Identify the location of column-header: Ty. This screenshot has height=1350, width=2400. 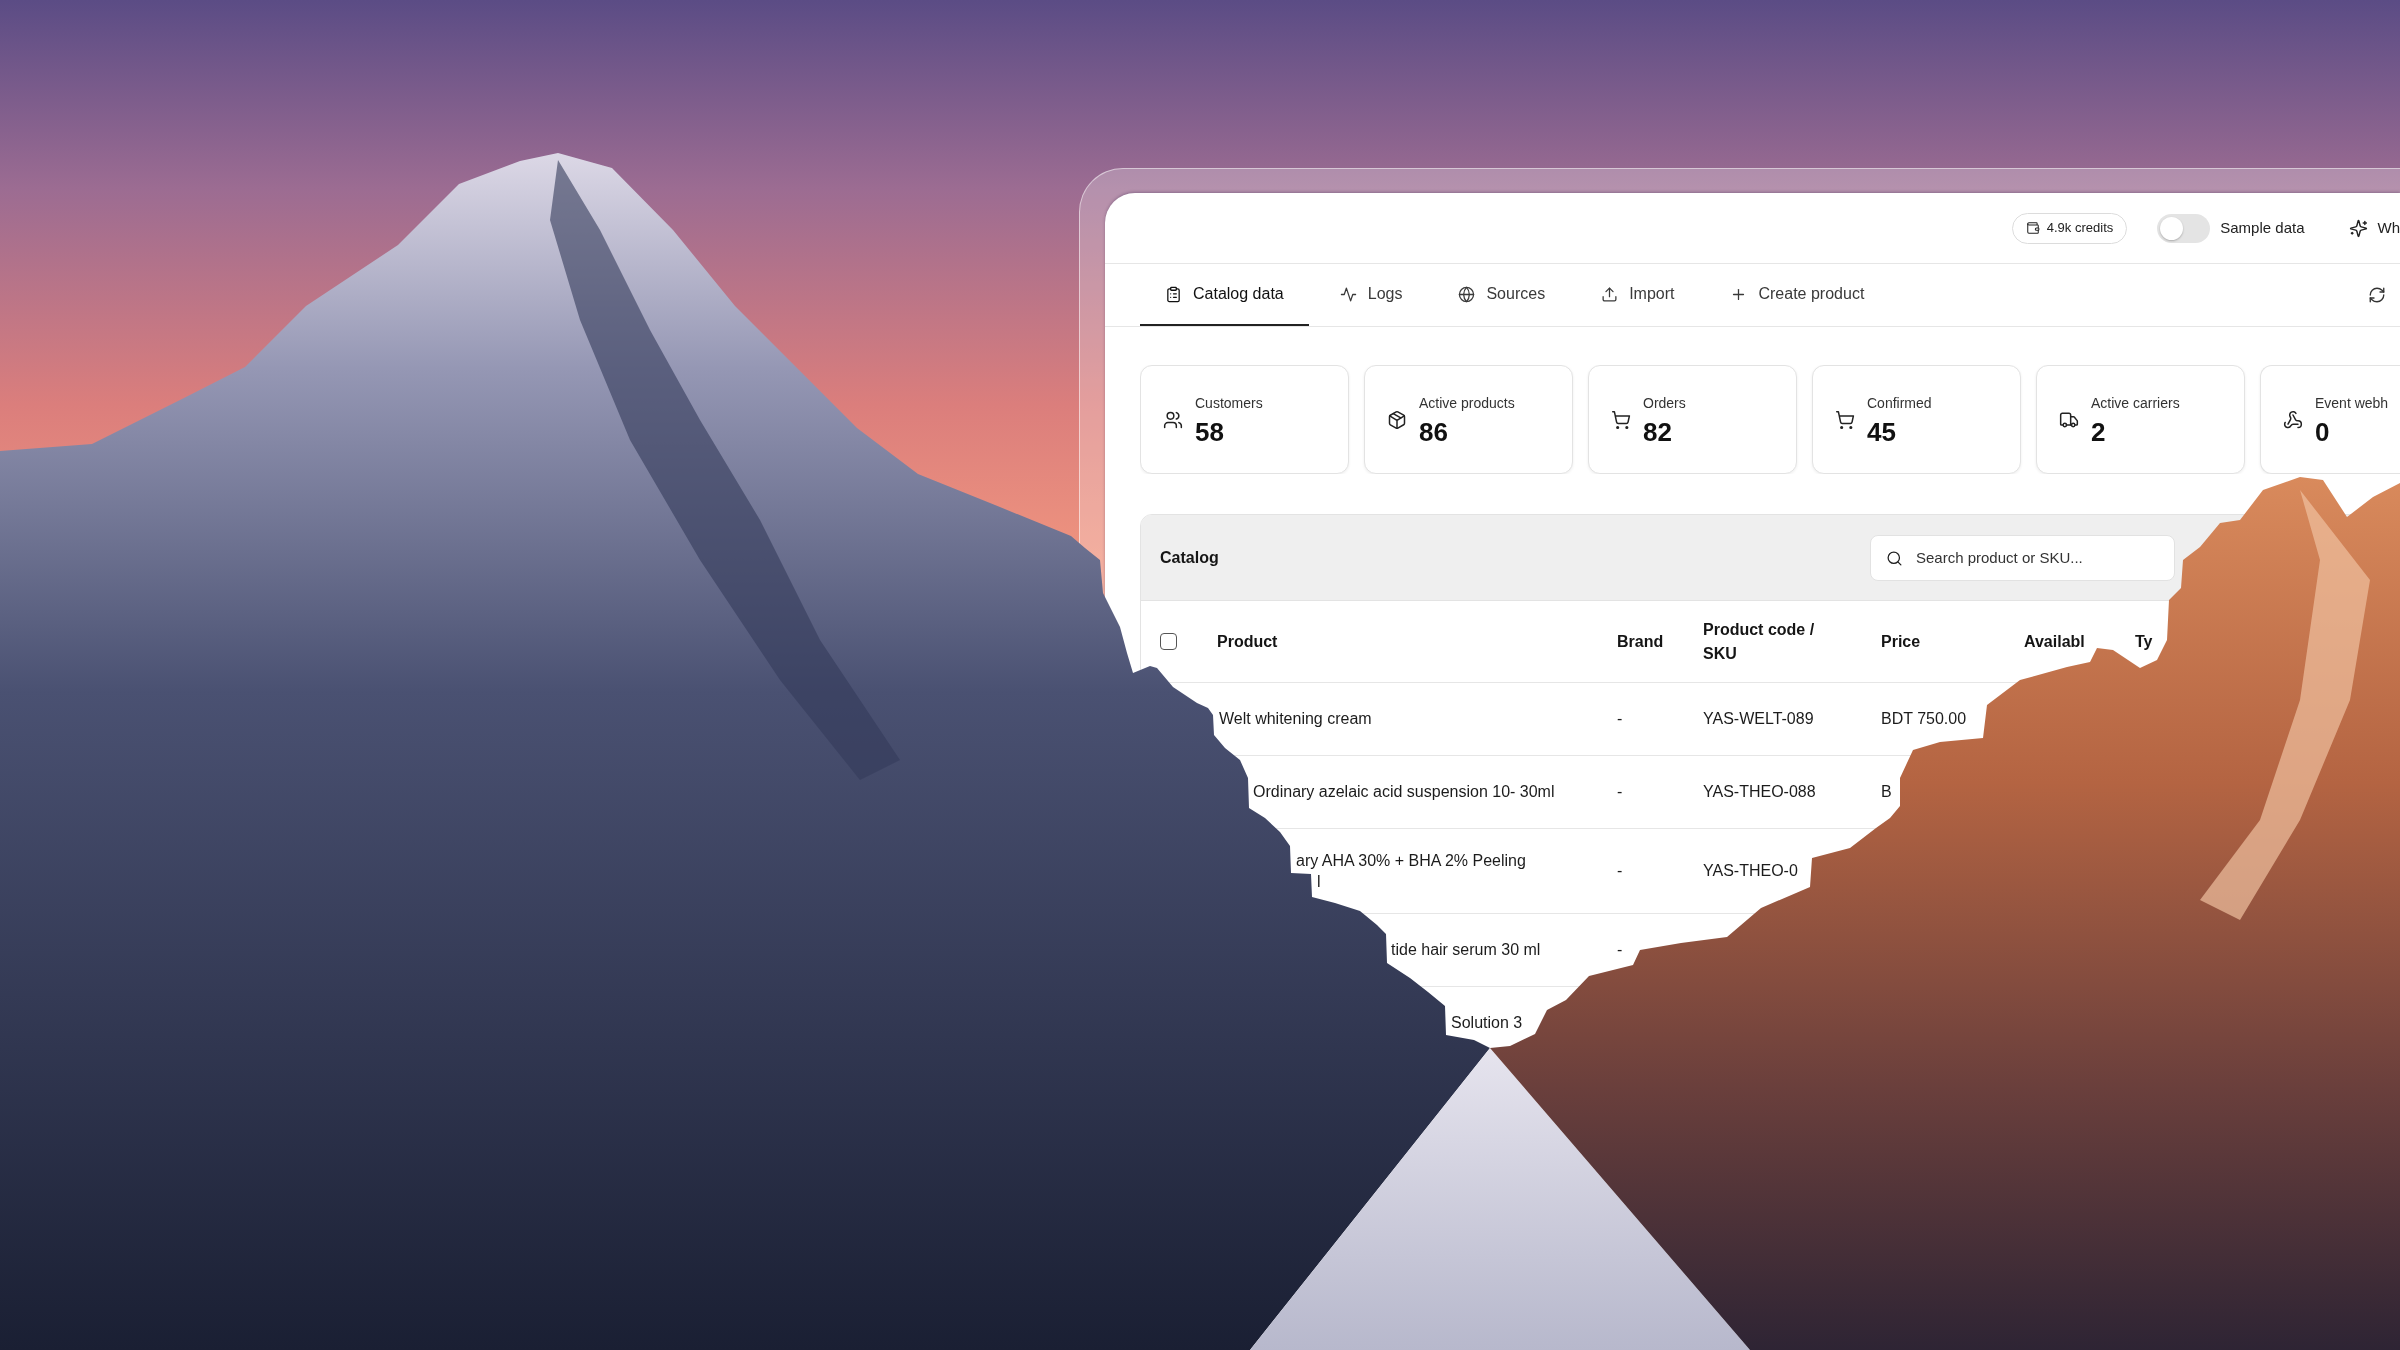
(2144, 641).